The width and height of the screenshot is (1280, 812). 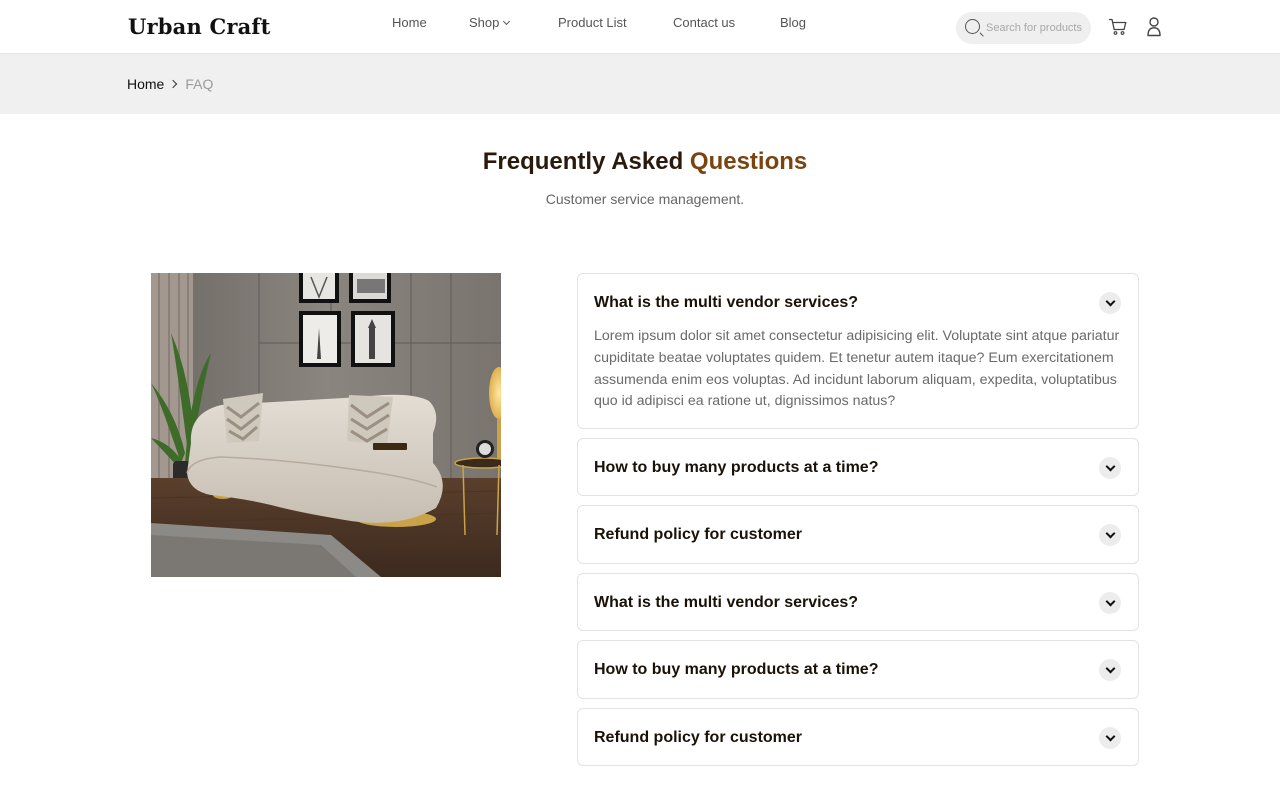 I want to click on sofa-living-room-image, so click(x=326, y=425).